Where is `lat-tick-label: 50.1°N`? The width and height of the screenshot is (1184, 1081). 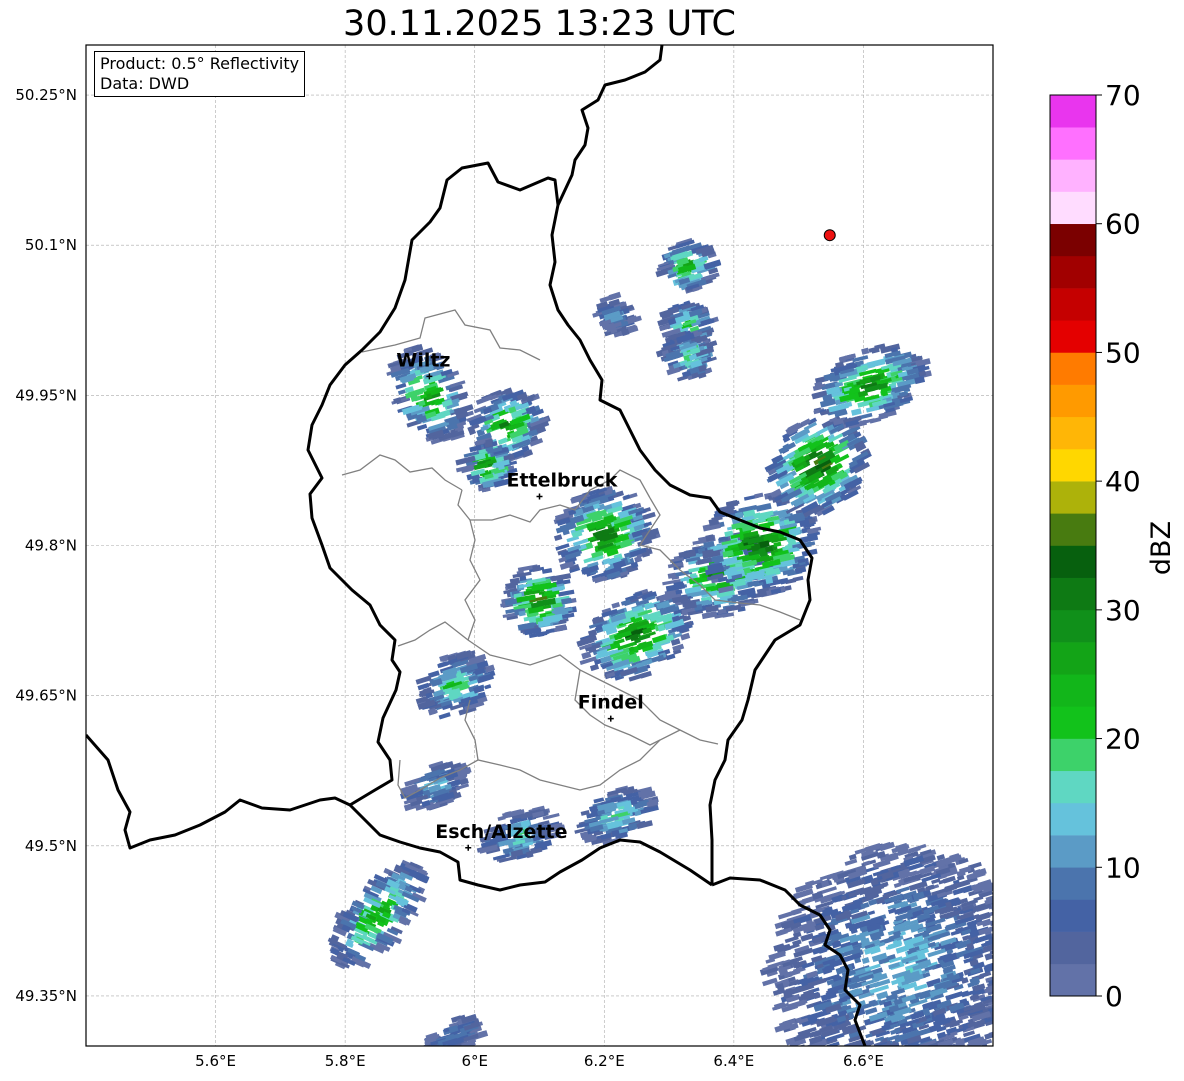 lat-tick-label: 50.1°N is located at coordinates (51, 245).